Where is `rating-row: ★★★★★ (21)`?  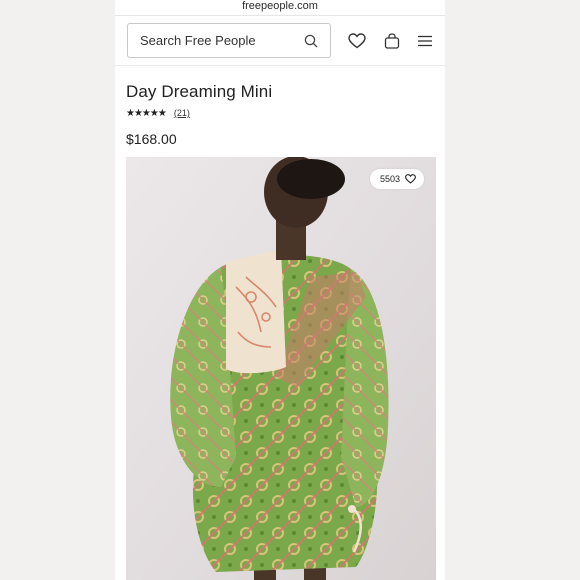 rating-row: ★★★★★ (21) is located at coordinates (280, 113).